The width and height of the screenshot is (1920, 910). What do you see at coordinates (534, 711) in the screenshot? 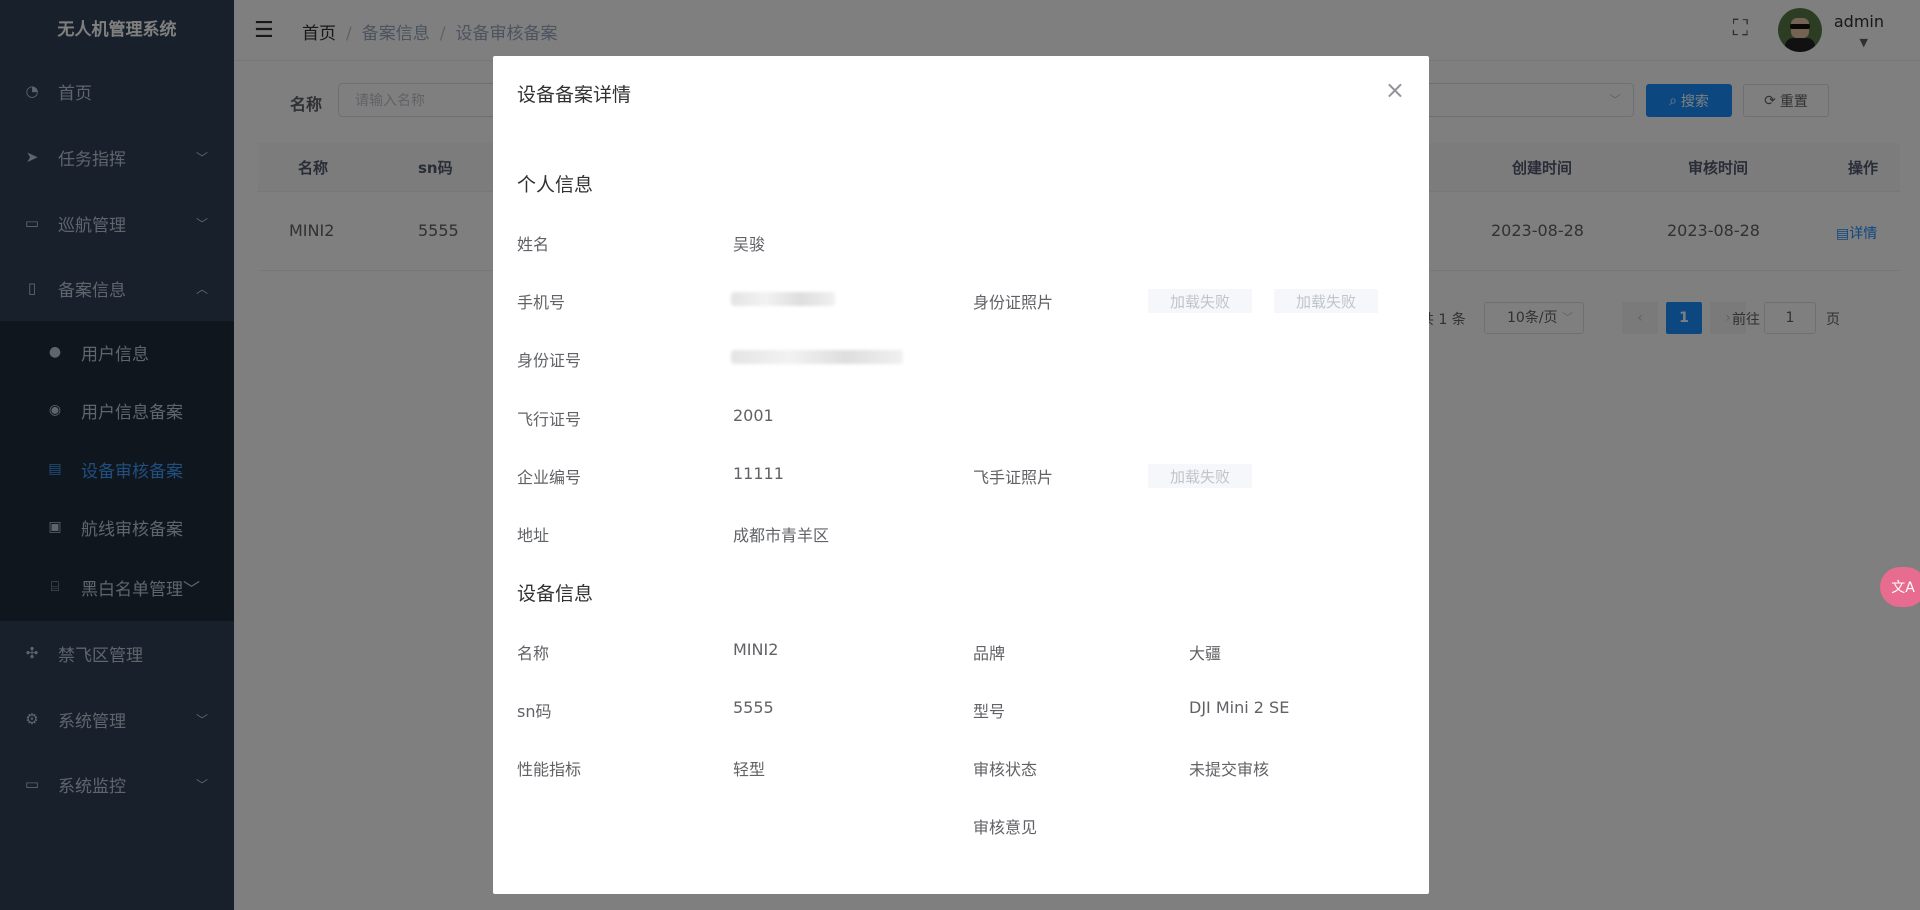
I see `sn-label: sn码` at bounding box center [534, 711].